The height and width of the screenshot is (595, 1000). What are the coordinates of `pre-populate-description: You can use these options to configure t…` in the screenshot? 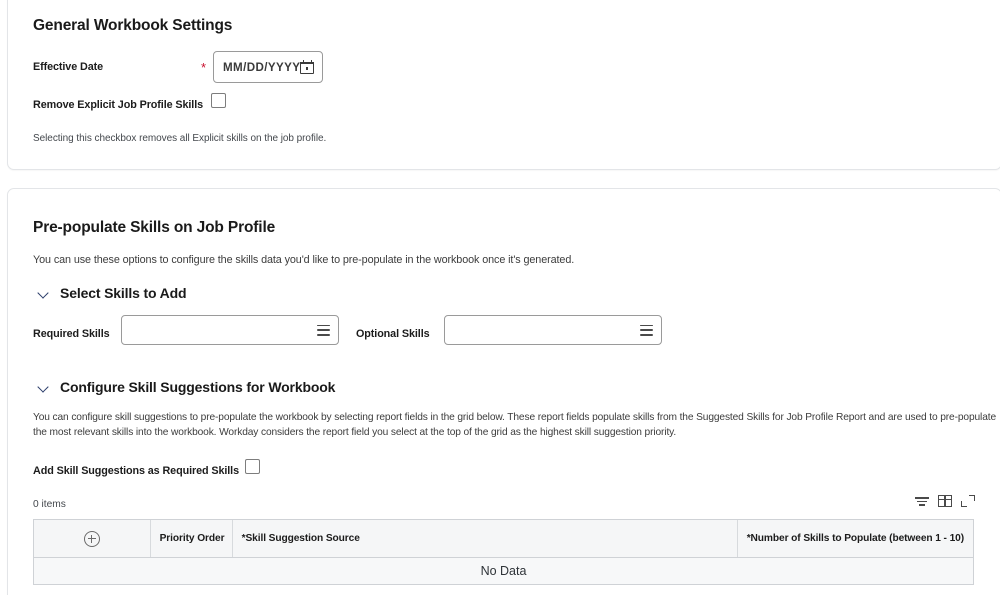 It's located at (304, 260).